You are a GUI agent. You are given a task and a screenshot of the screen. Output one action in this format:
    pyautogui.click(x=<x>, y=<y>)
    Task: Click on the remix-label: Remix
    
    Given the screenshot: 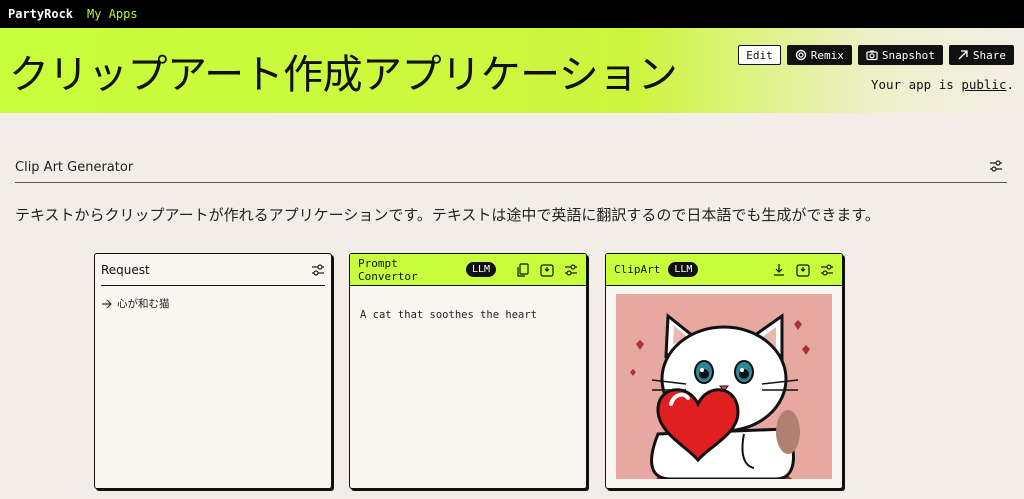 What is the action you would take?
    pyautogui.click(x=827, y=55)
    